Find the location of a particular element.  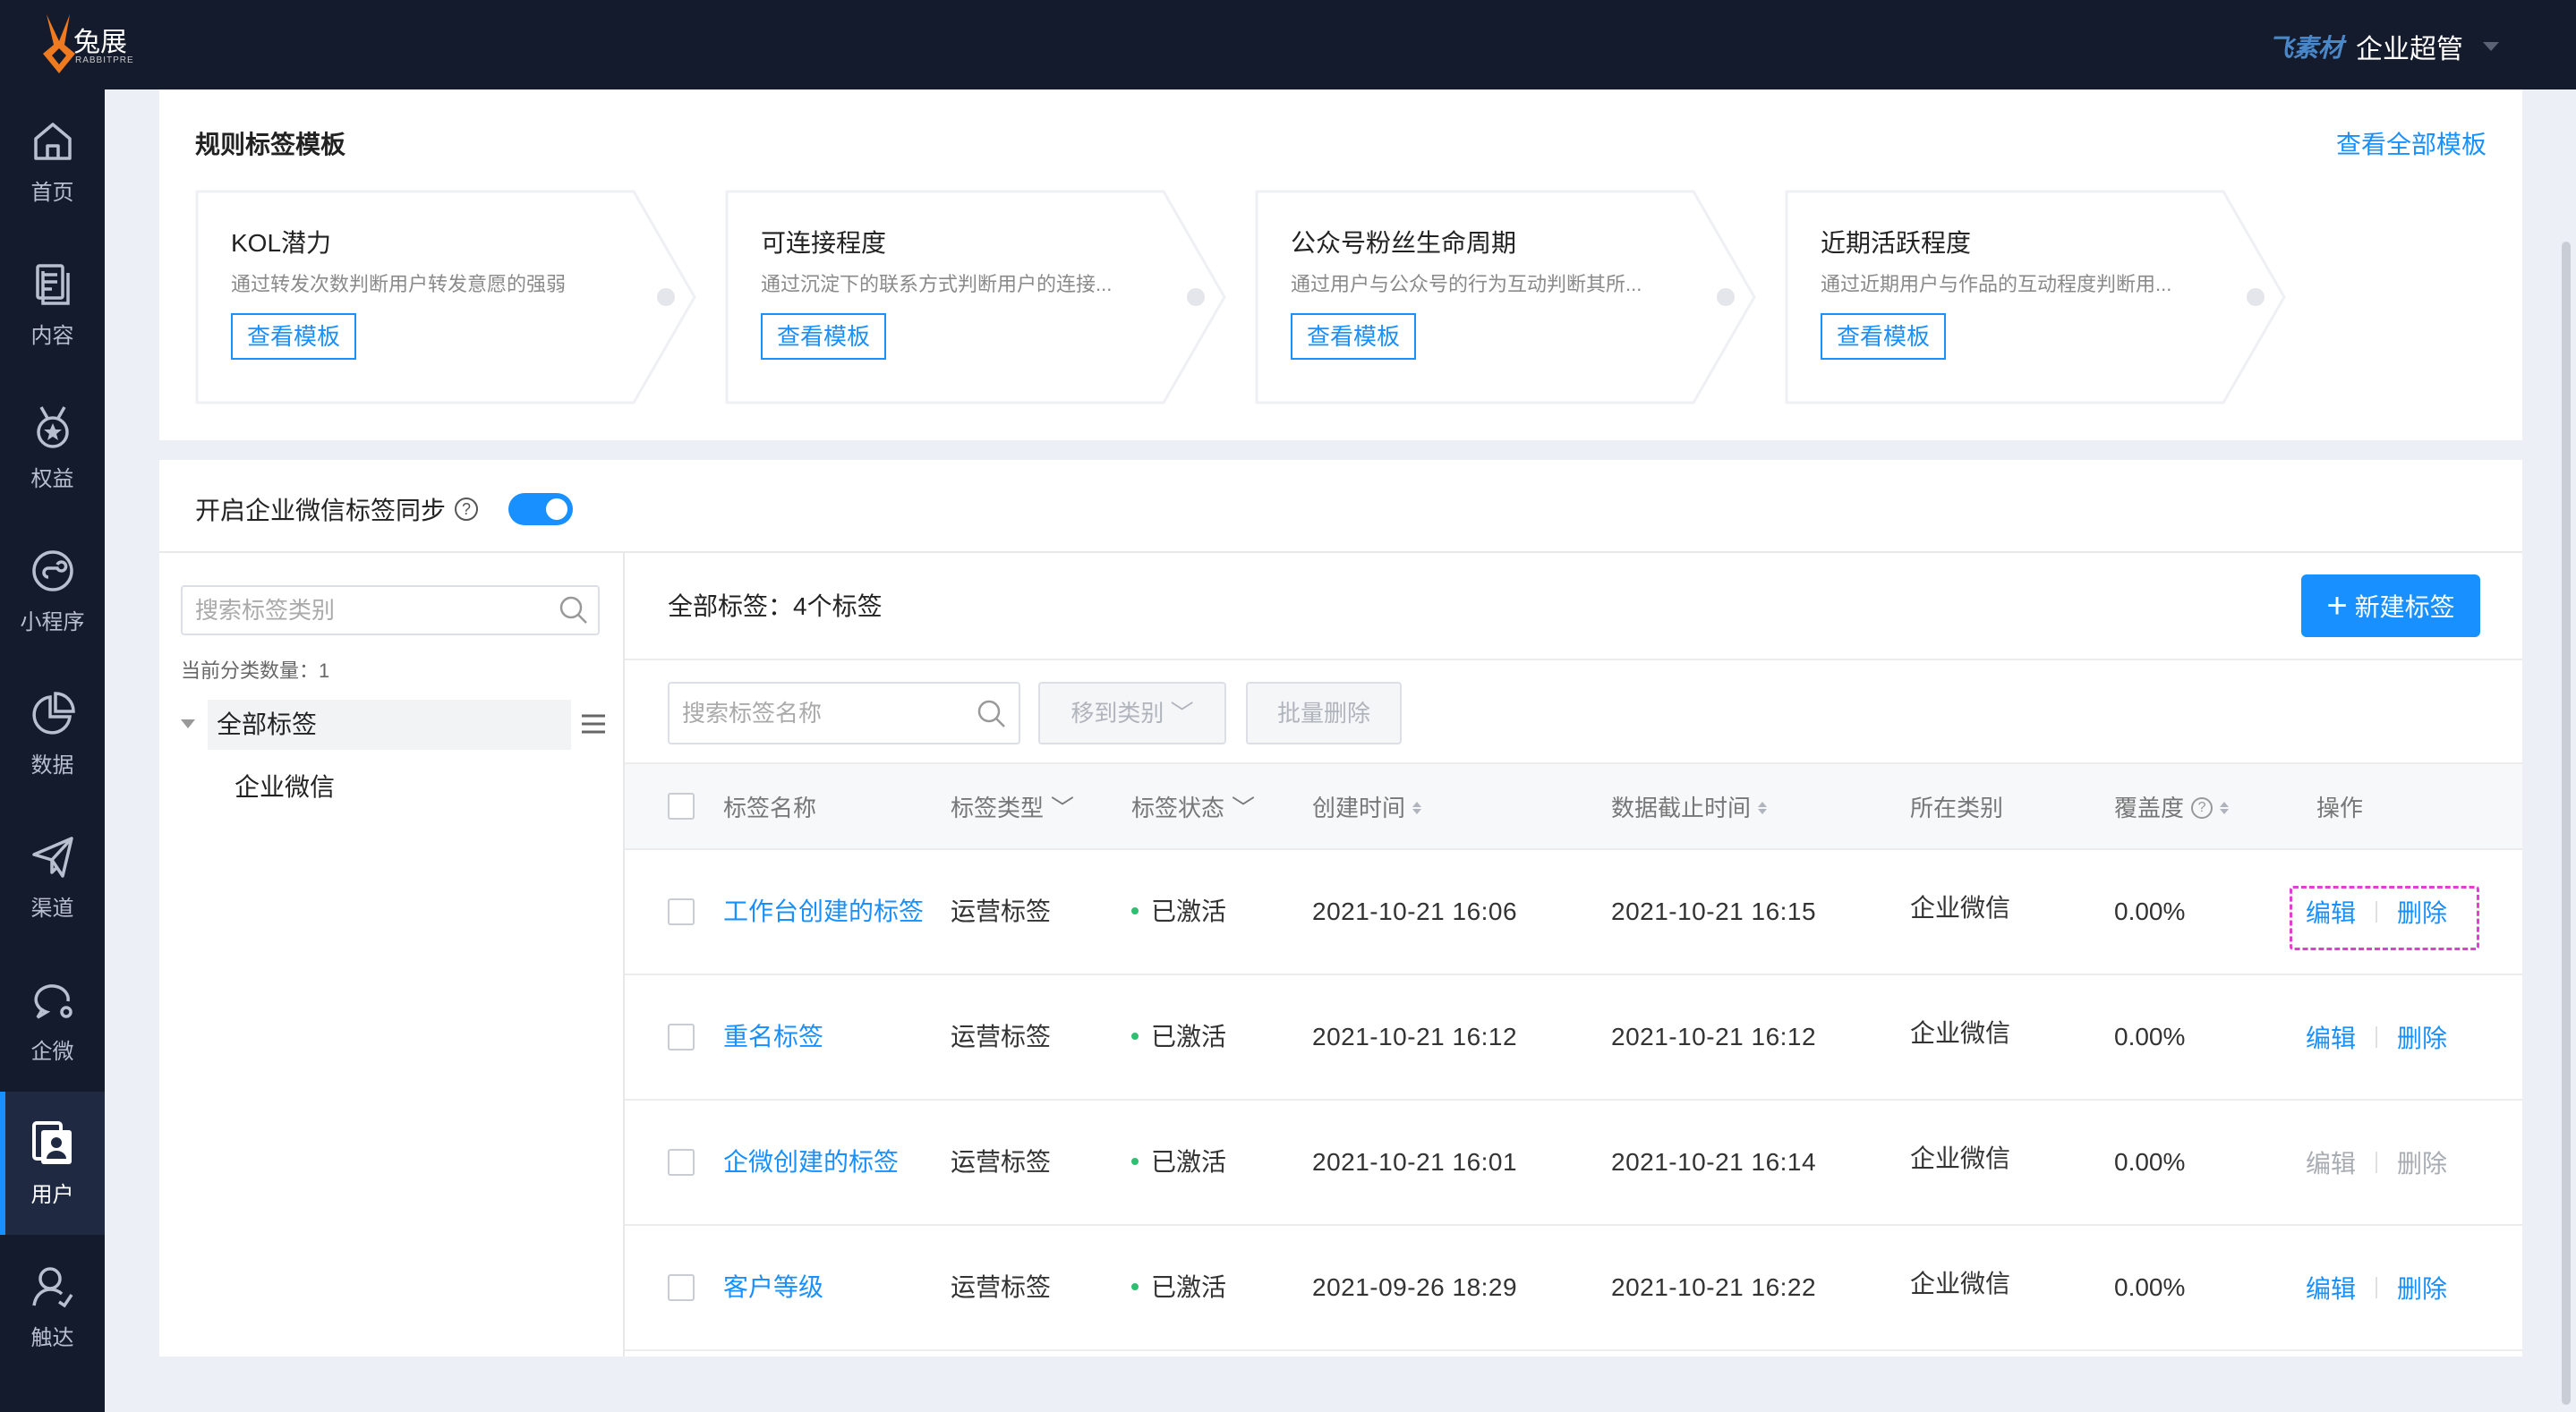

tag-search-input: 搜索标签名称 is located at coordinates (844, 713).